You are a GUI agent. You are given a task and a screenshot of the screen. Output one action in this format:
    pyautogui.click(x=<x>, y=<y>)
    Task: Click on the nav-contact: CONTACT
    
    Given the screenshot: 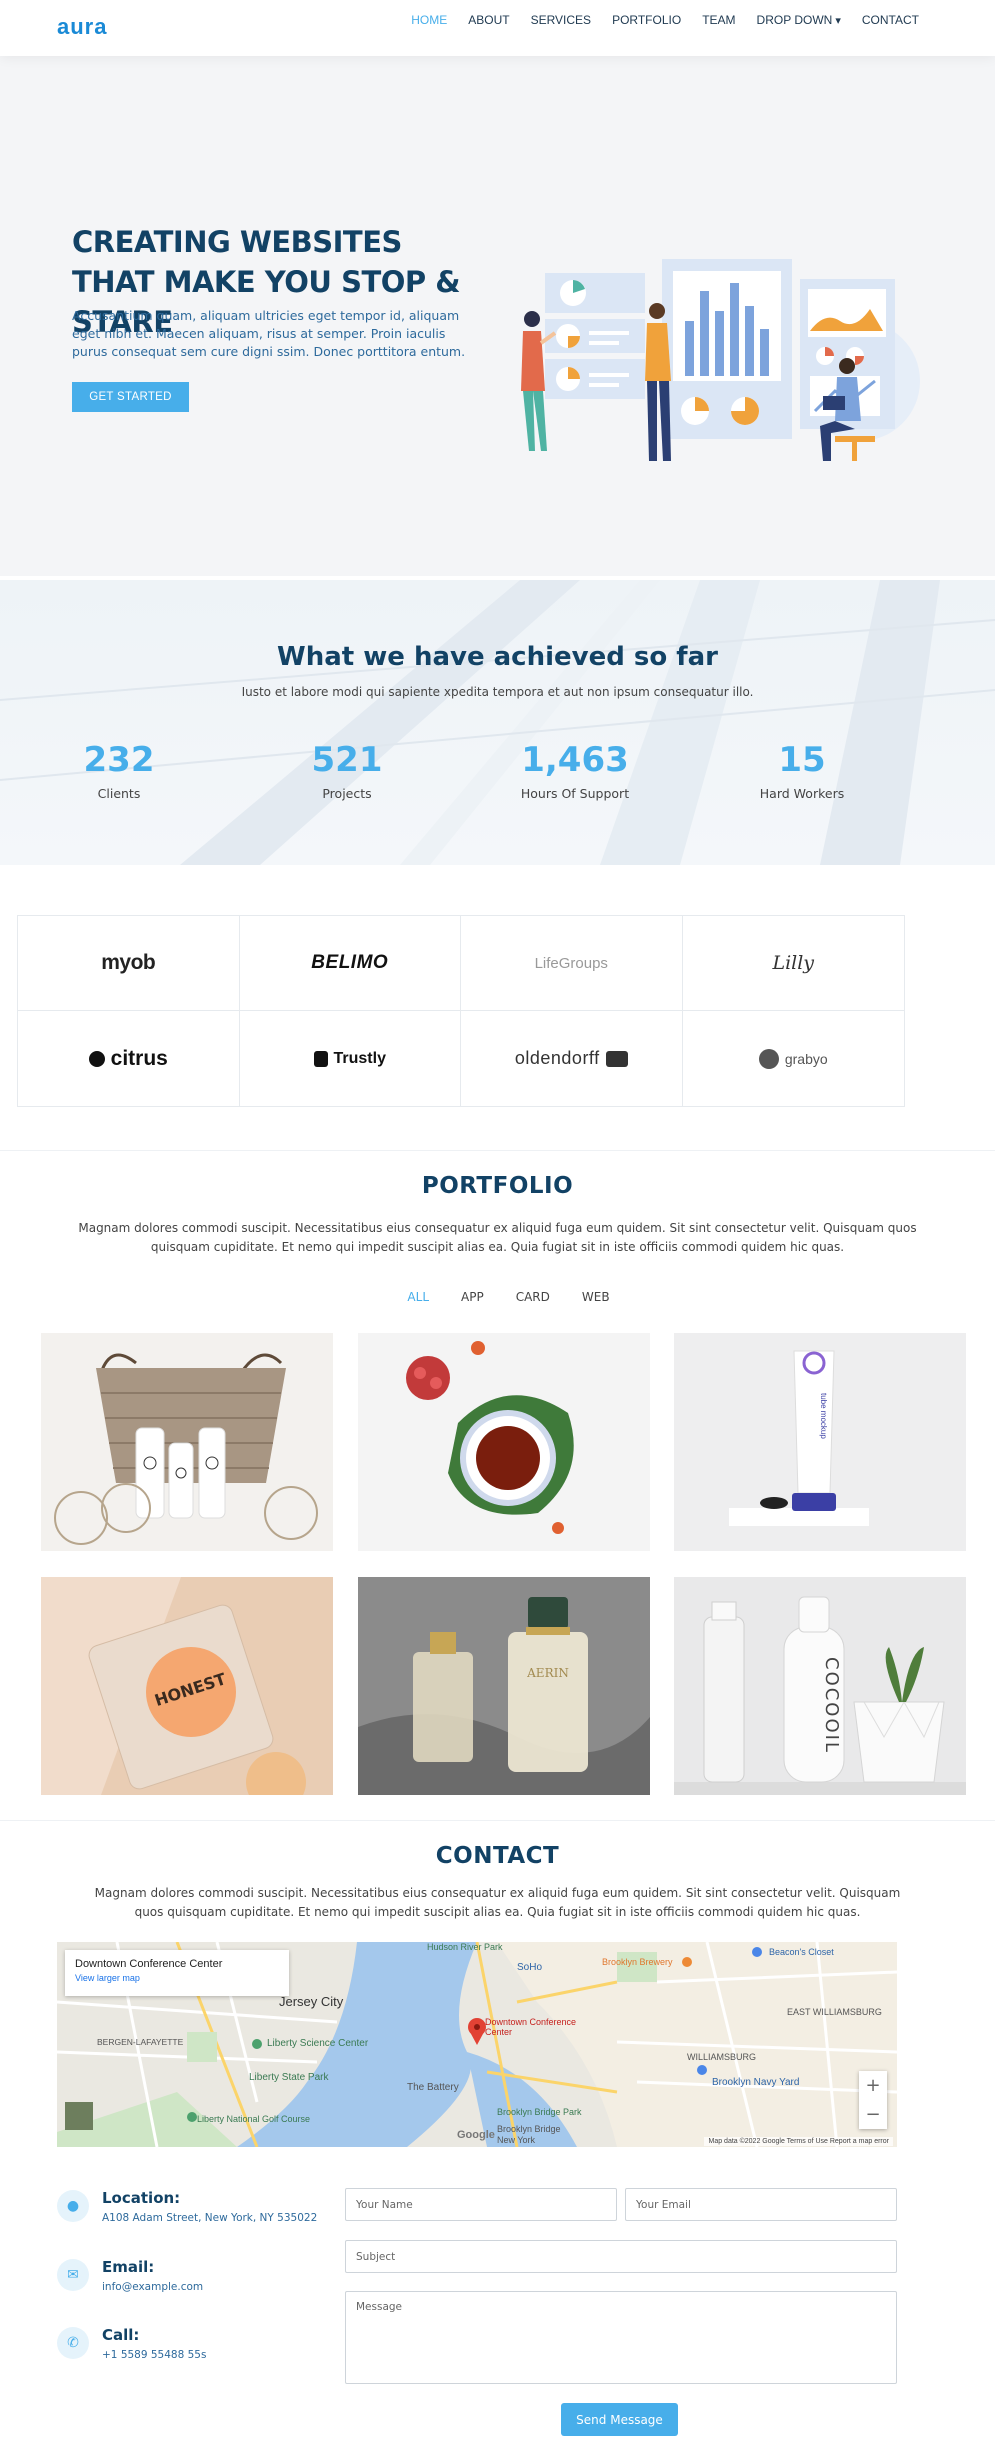 What is the action you would take?
    pyautogui.click(x=890, y=20)
    